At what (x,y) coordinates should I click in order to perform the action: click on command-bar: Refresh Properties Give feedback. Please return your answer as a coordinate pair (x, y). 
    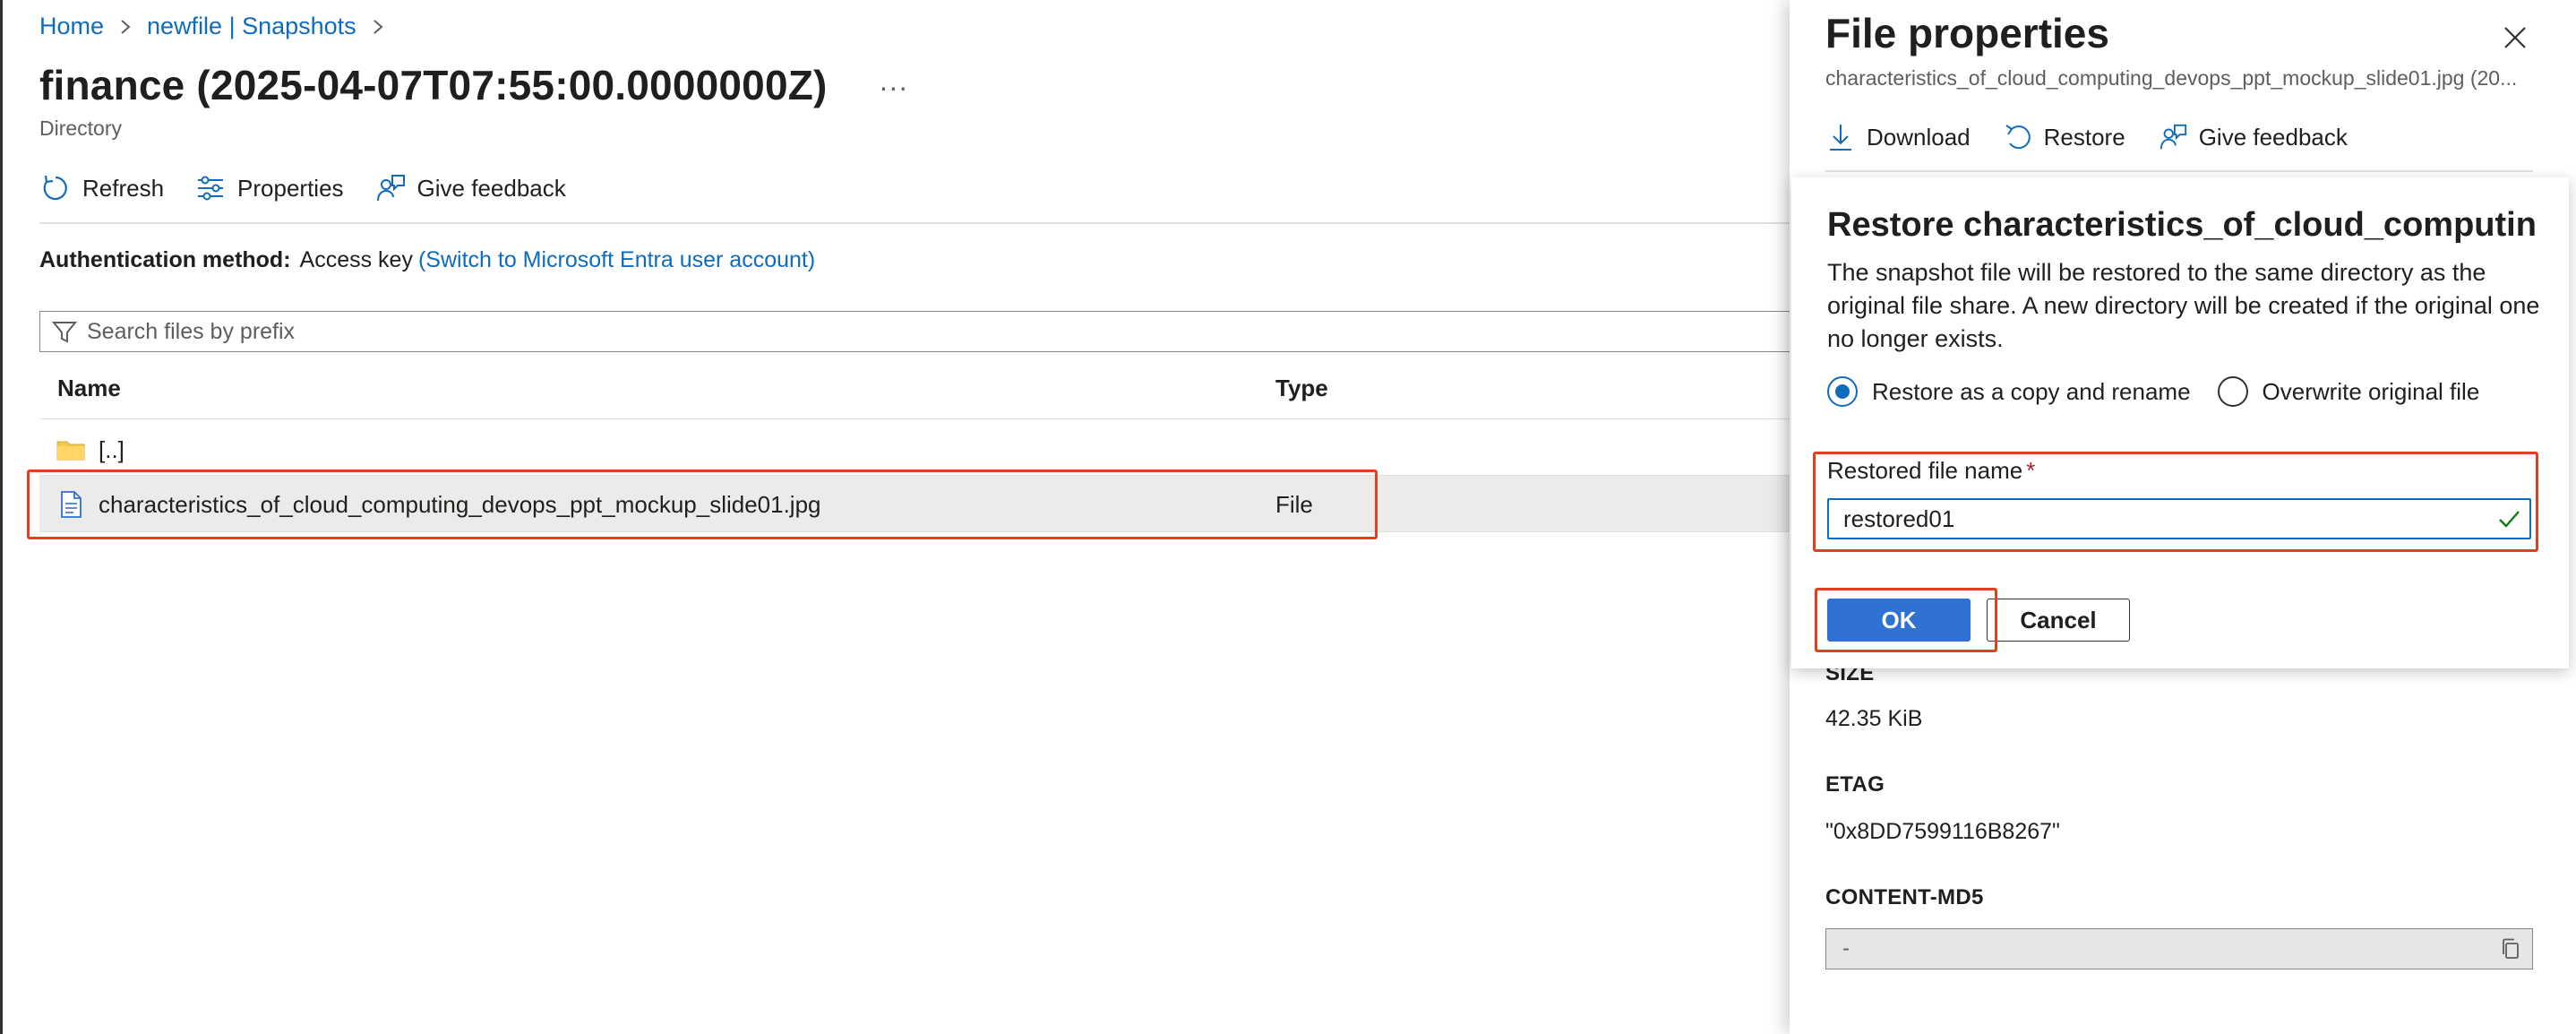
    Looking at the image, I should click on (302, 188).